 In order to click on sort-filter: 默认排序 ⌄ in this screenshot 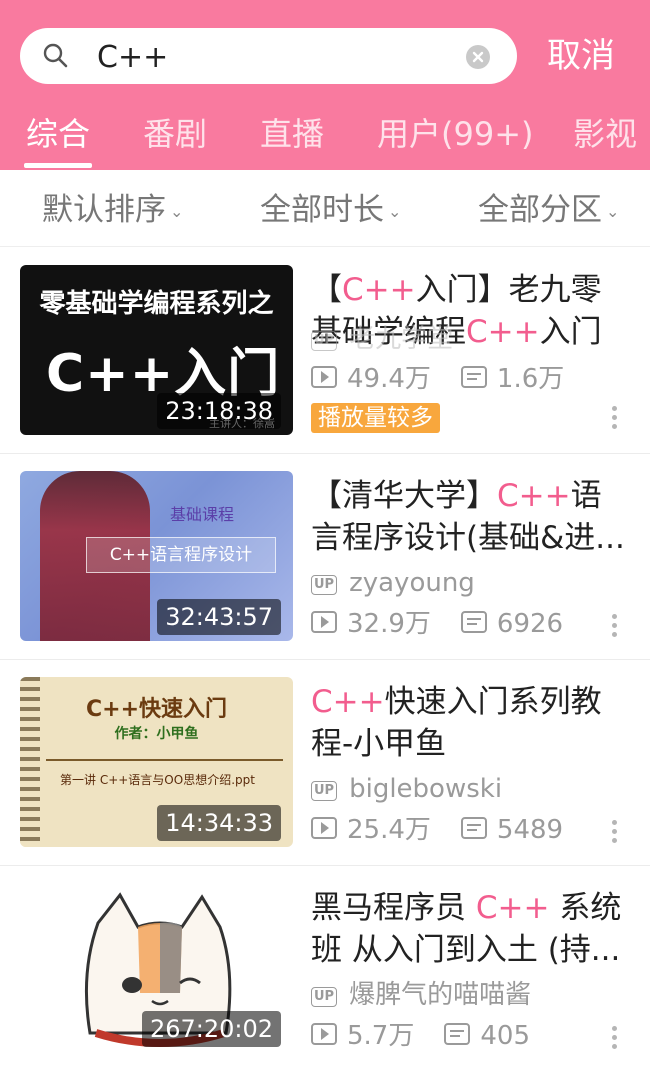, I will do `click(112, 211)`.